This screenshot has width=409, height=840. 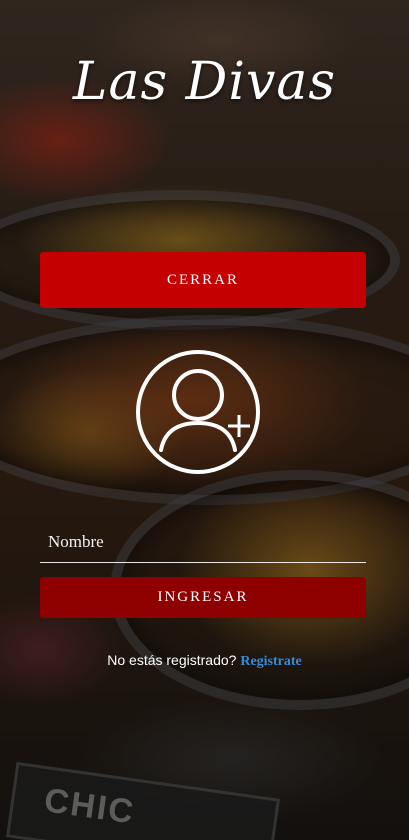 I want to click on user-plus-icon, so click(x=198, y=412).